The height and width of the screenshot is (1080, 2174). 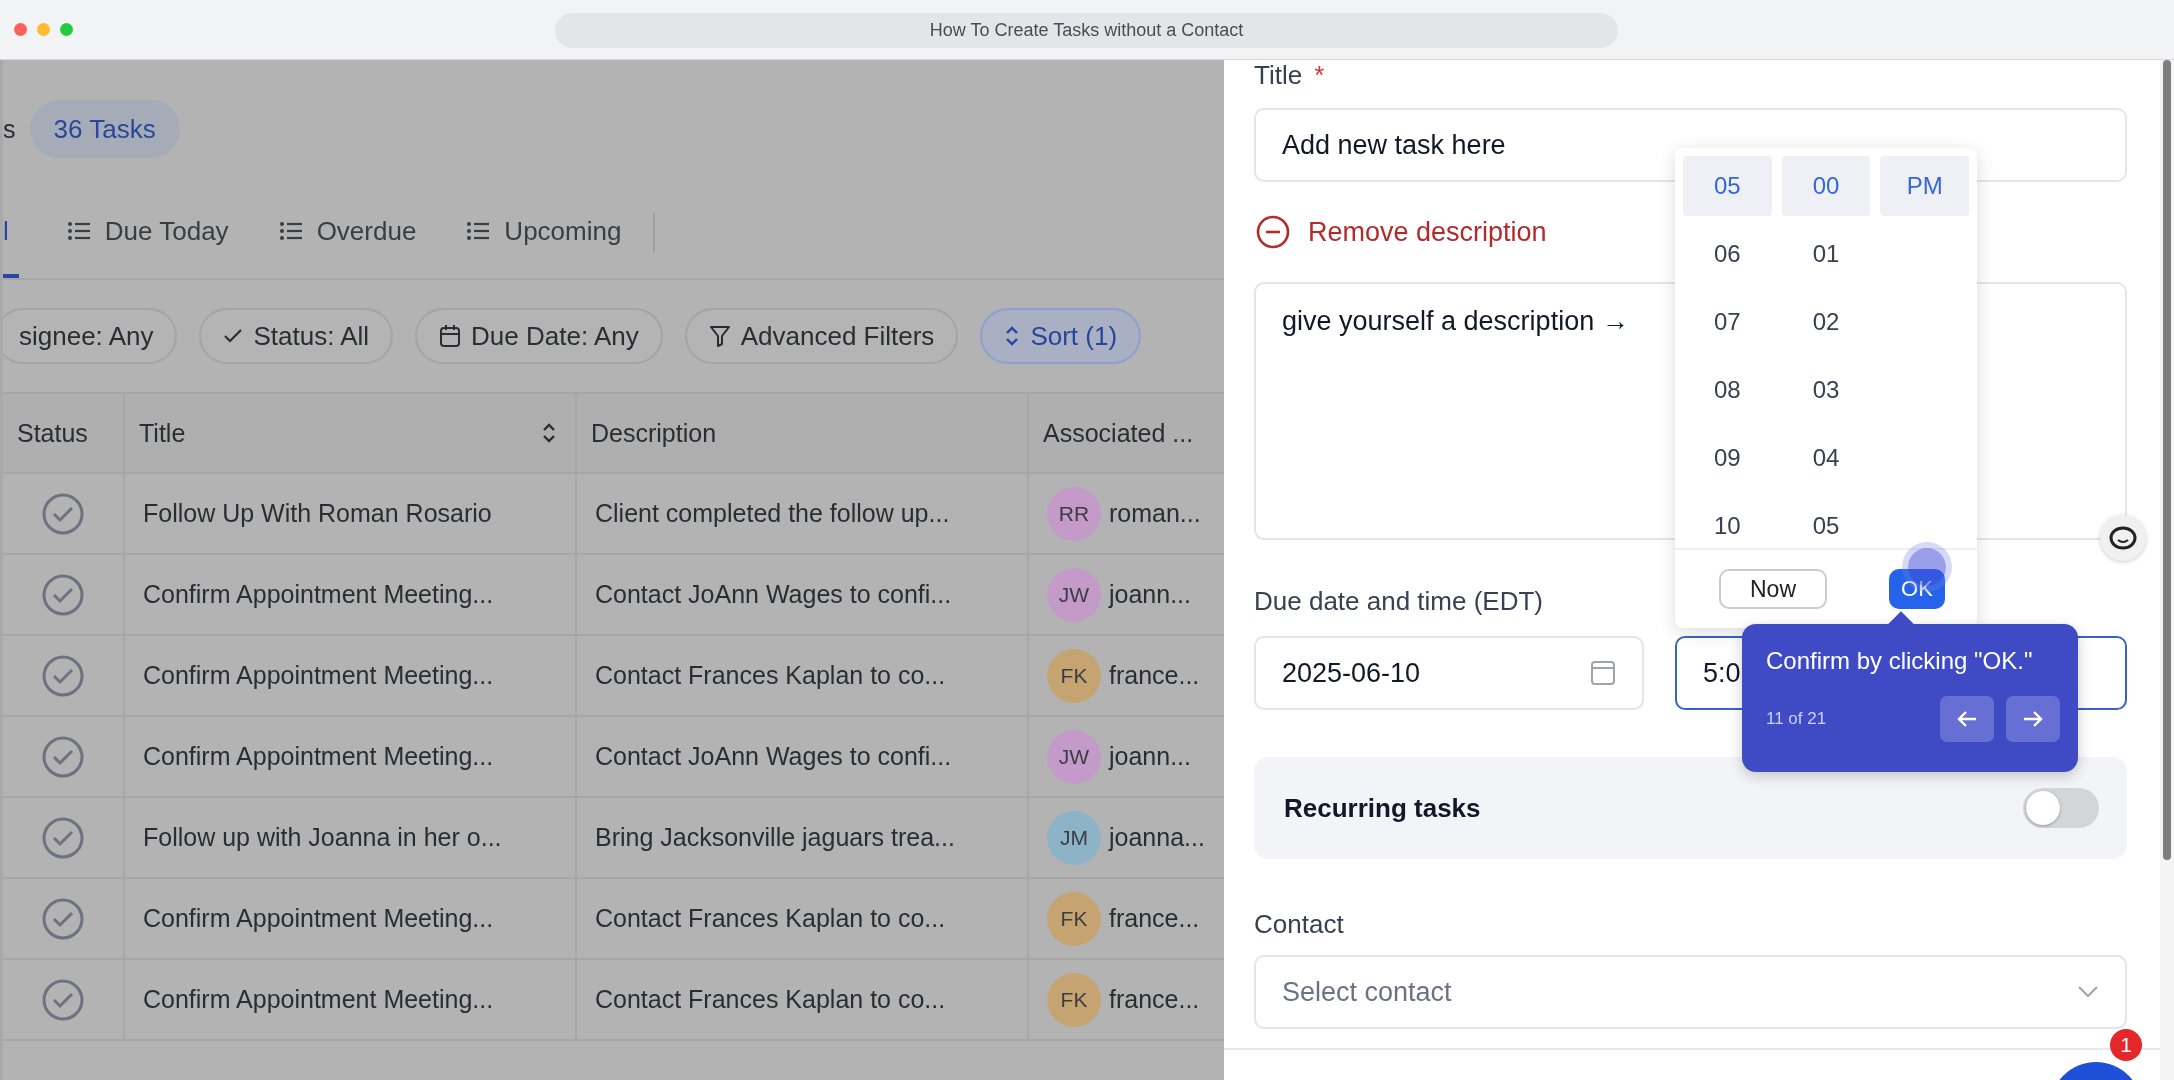 What do you see at coordinates (1826, 390) in the screenshot?
I see `time-option: 03` at bounding box center [1826, 390].